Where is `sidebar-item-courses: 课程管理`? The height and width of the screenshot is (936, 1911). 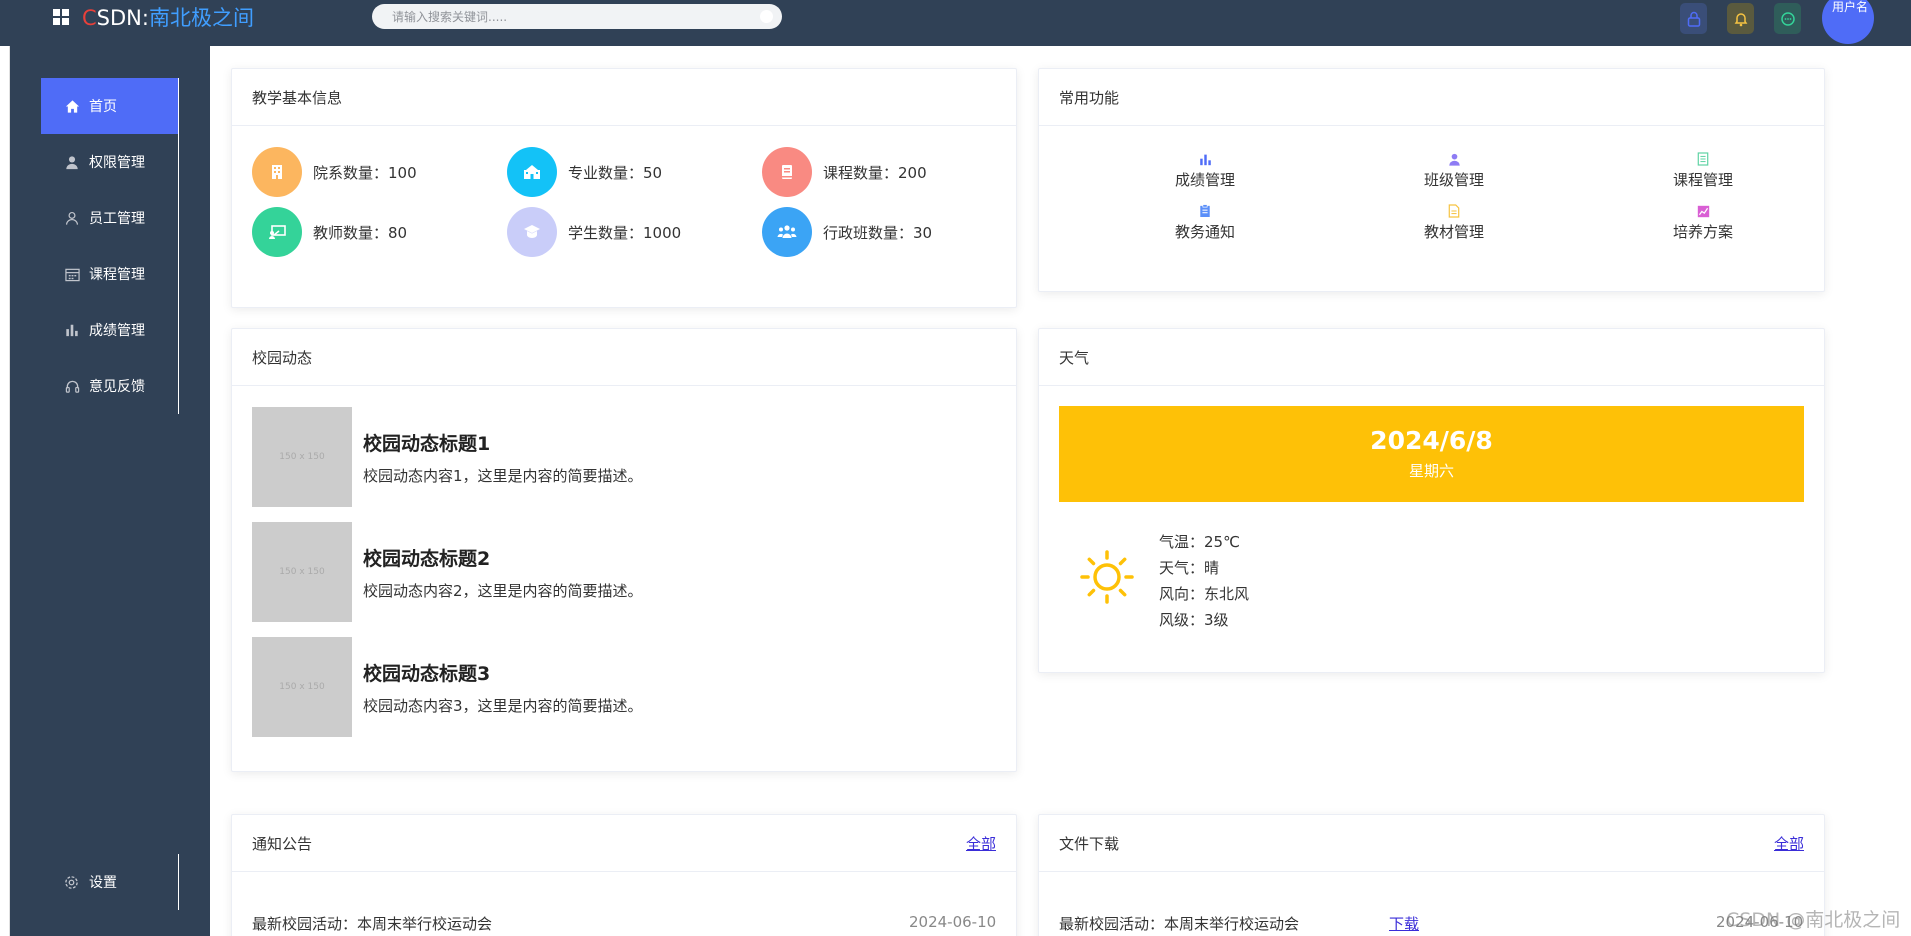
sidebar-item-courses: 课程管理 is located at coordinates (109, 274).